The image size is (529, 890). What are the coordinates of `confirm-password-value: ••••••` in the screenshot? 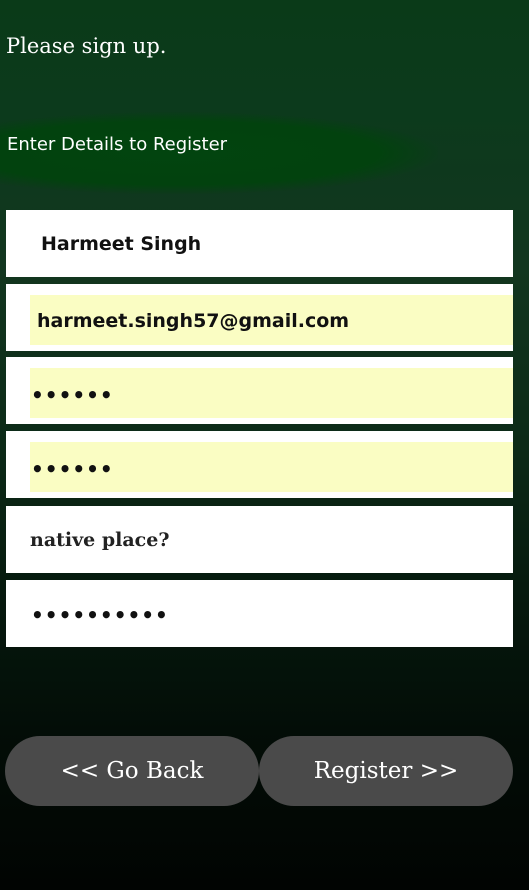 It's located at (72, 469).